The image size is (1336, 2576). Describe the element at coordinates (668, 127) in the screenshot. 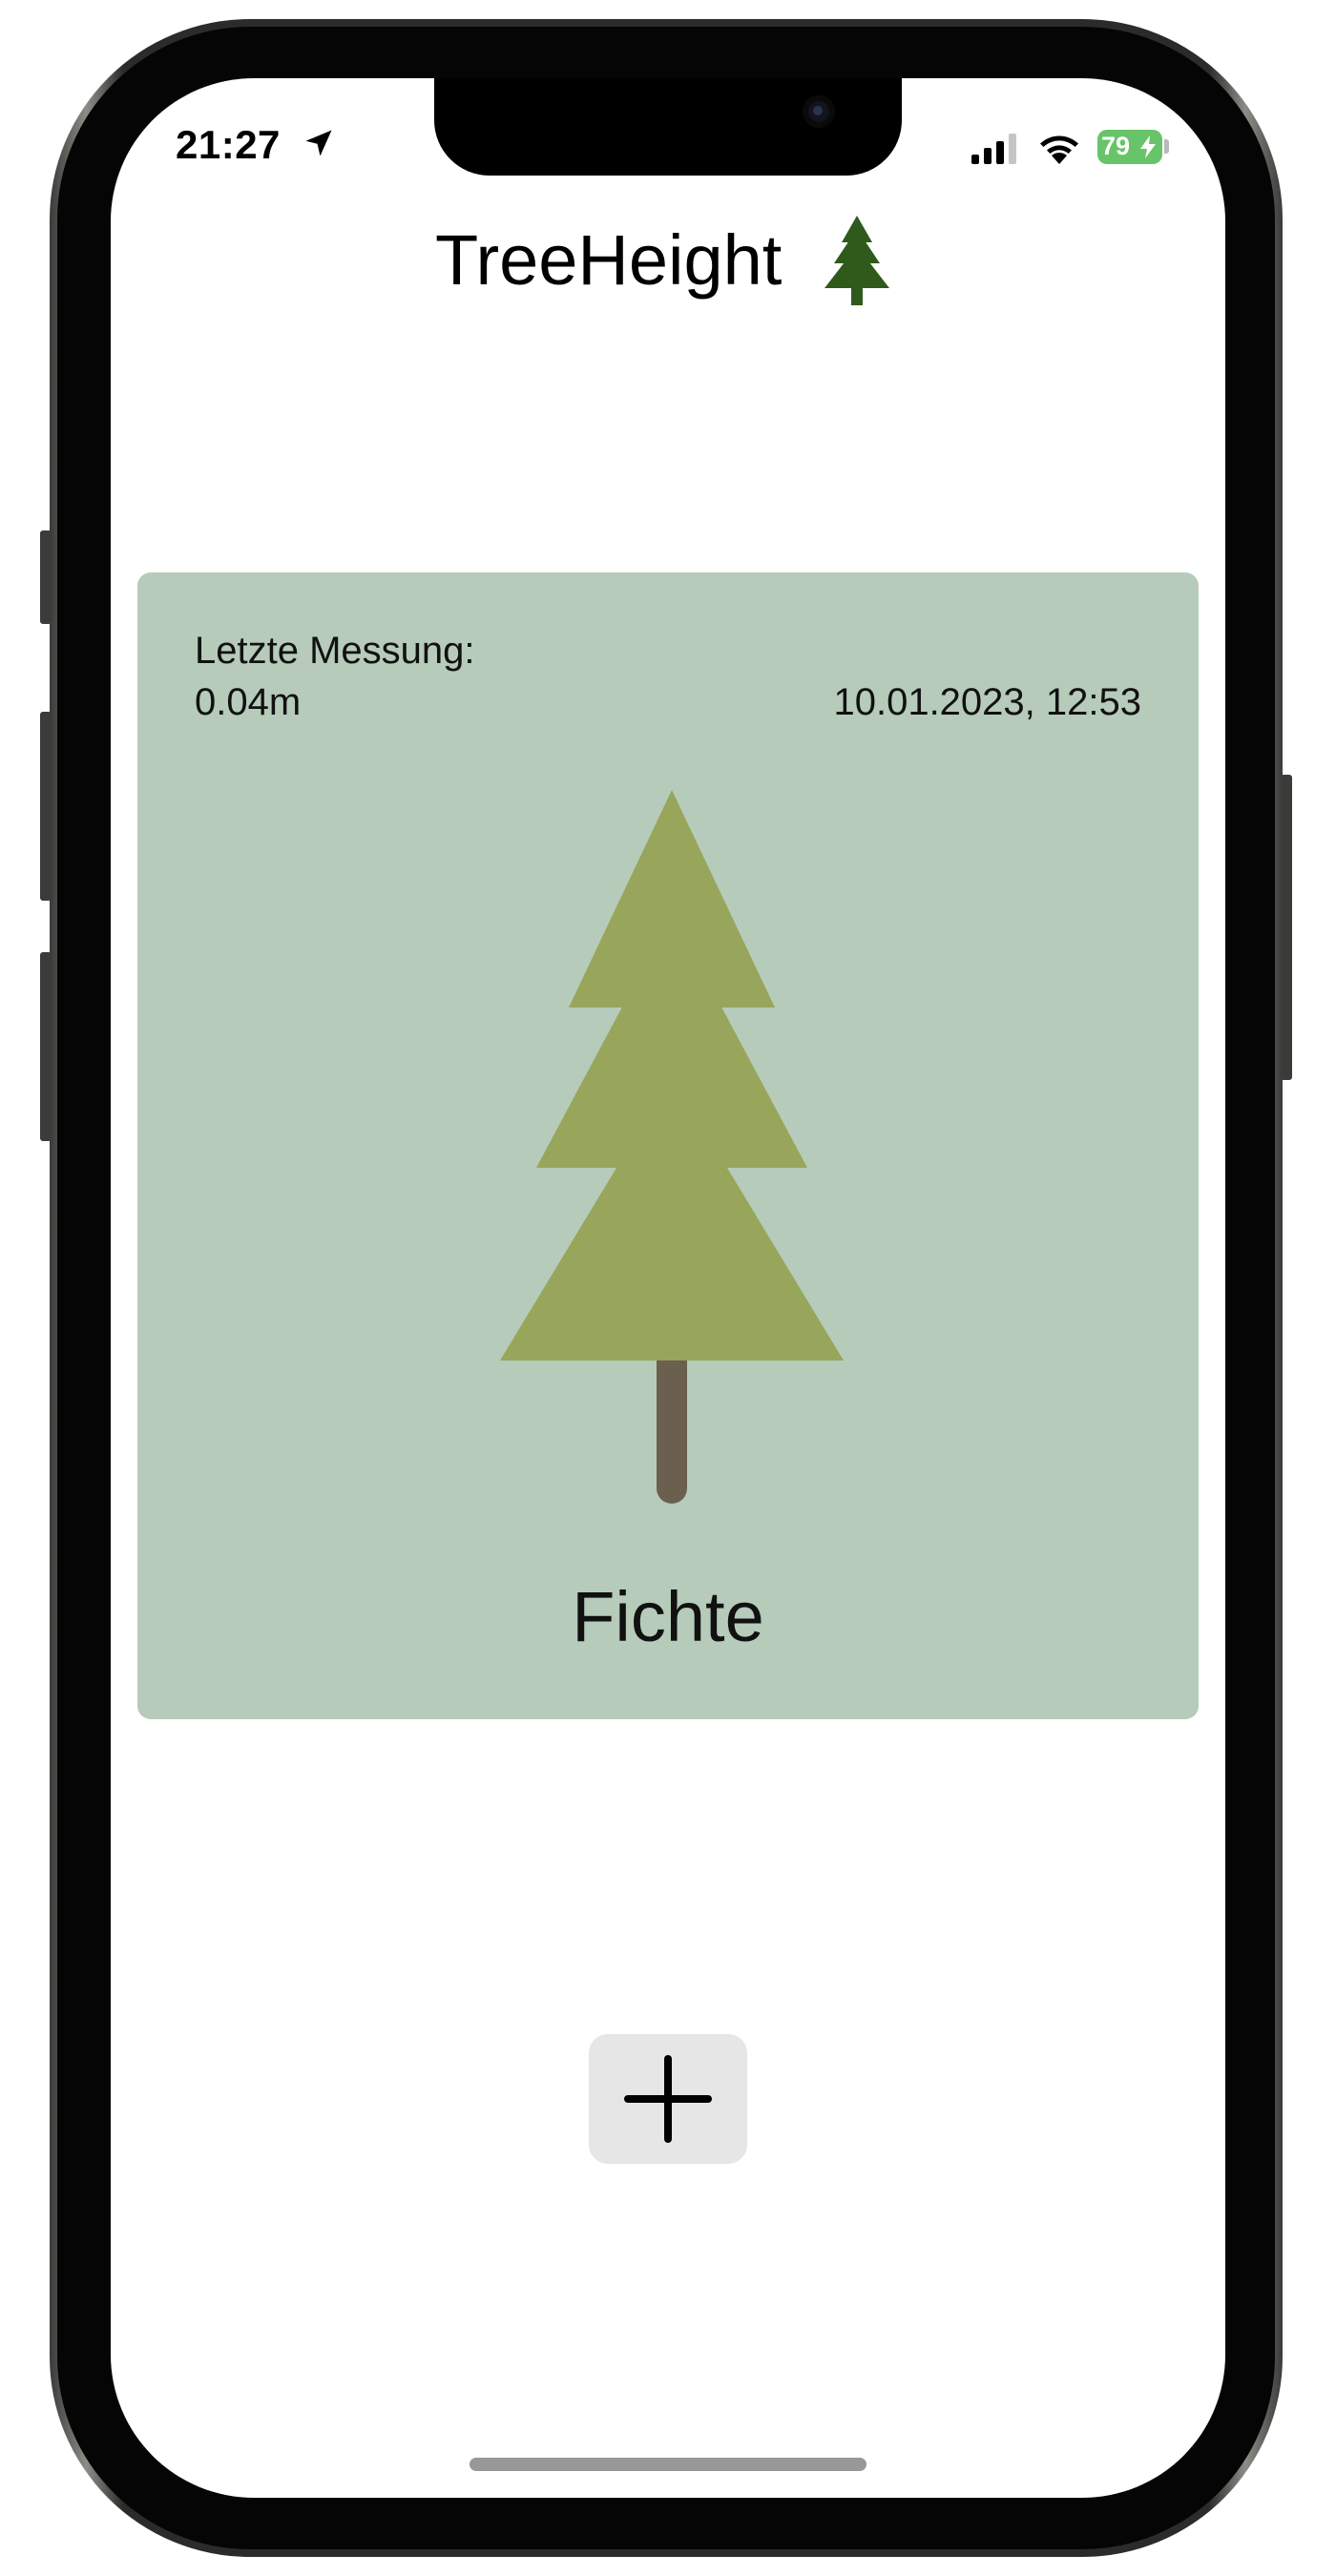

I see `notch` at that location.